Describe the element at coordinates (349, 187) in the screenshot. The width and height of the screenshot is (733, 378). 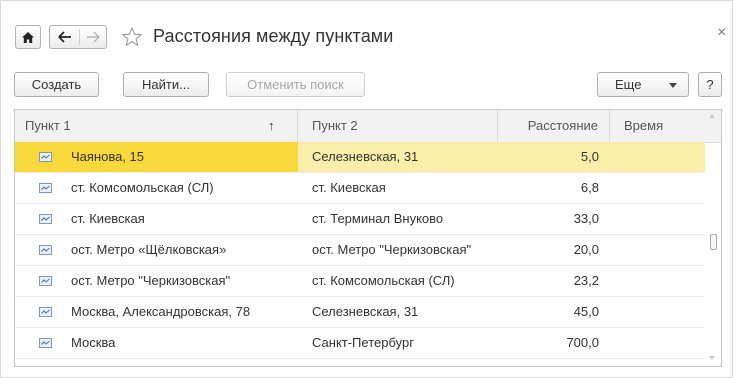
I see `cell-point-2: ст. Киевская` at that location.